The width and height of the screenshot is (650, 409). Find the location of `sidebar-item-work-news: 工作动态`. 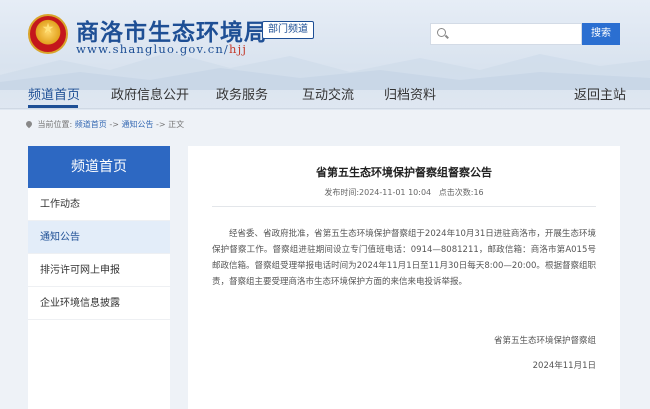

sidebar-item-work-news: 工作动态 is located at coordinates (99, 204).